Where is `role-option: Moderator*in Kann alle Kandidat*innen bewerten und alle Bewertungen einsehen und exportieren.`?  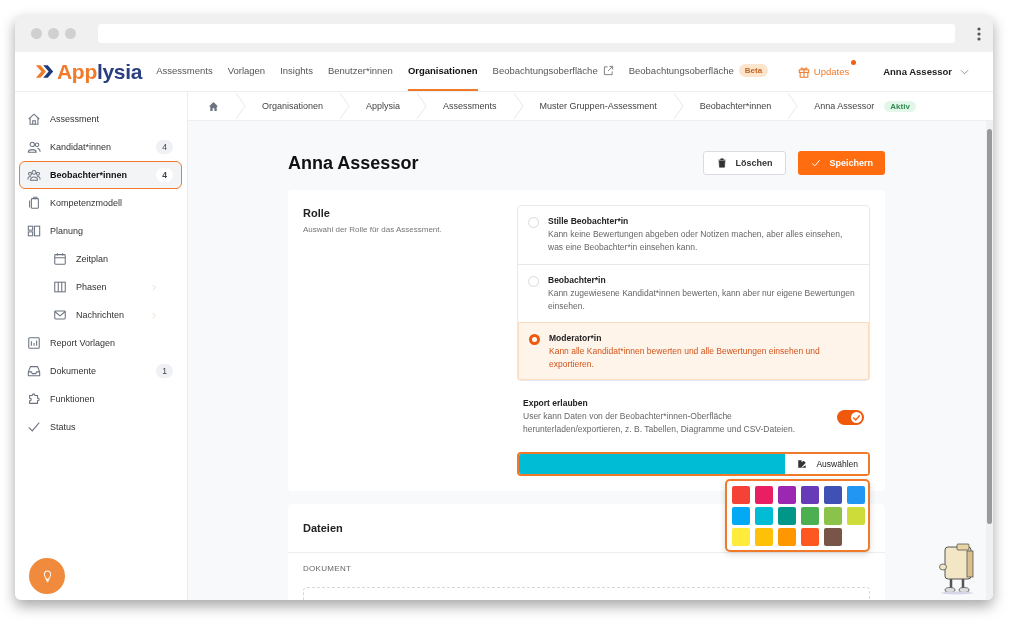 role-option: Moderator*in Kann alle Kandidat*innen bewerten und alle Bewertungen einsehen und exportieren. is located at coordinates (693, 351).